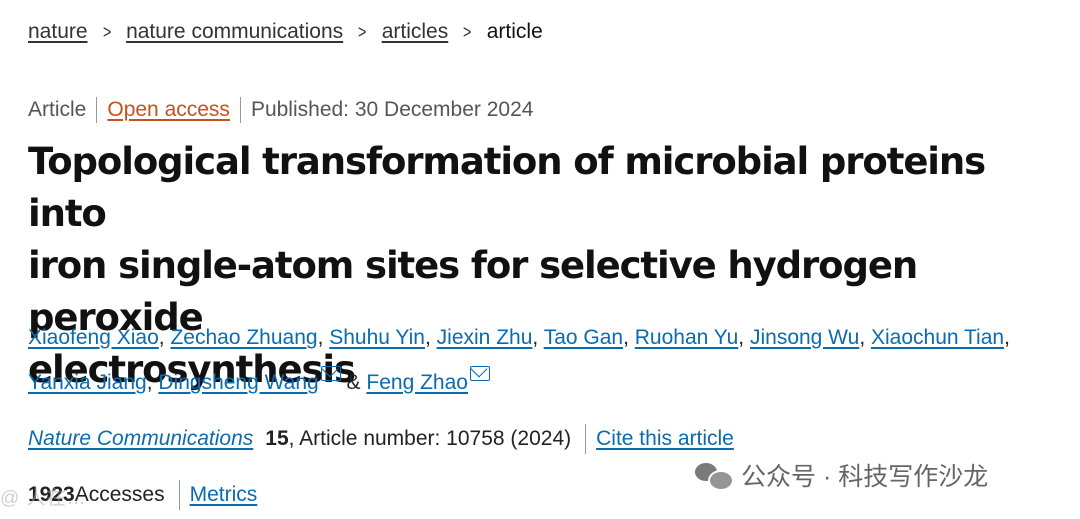 The image size is (1080, 519). Describe the element at coordinates (514, 31) in the screenshot. I see `breadcrumb-current: article` at that location.